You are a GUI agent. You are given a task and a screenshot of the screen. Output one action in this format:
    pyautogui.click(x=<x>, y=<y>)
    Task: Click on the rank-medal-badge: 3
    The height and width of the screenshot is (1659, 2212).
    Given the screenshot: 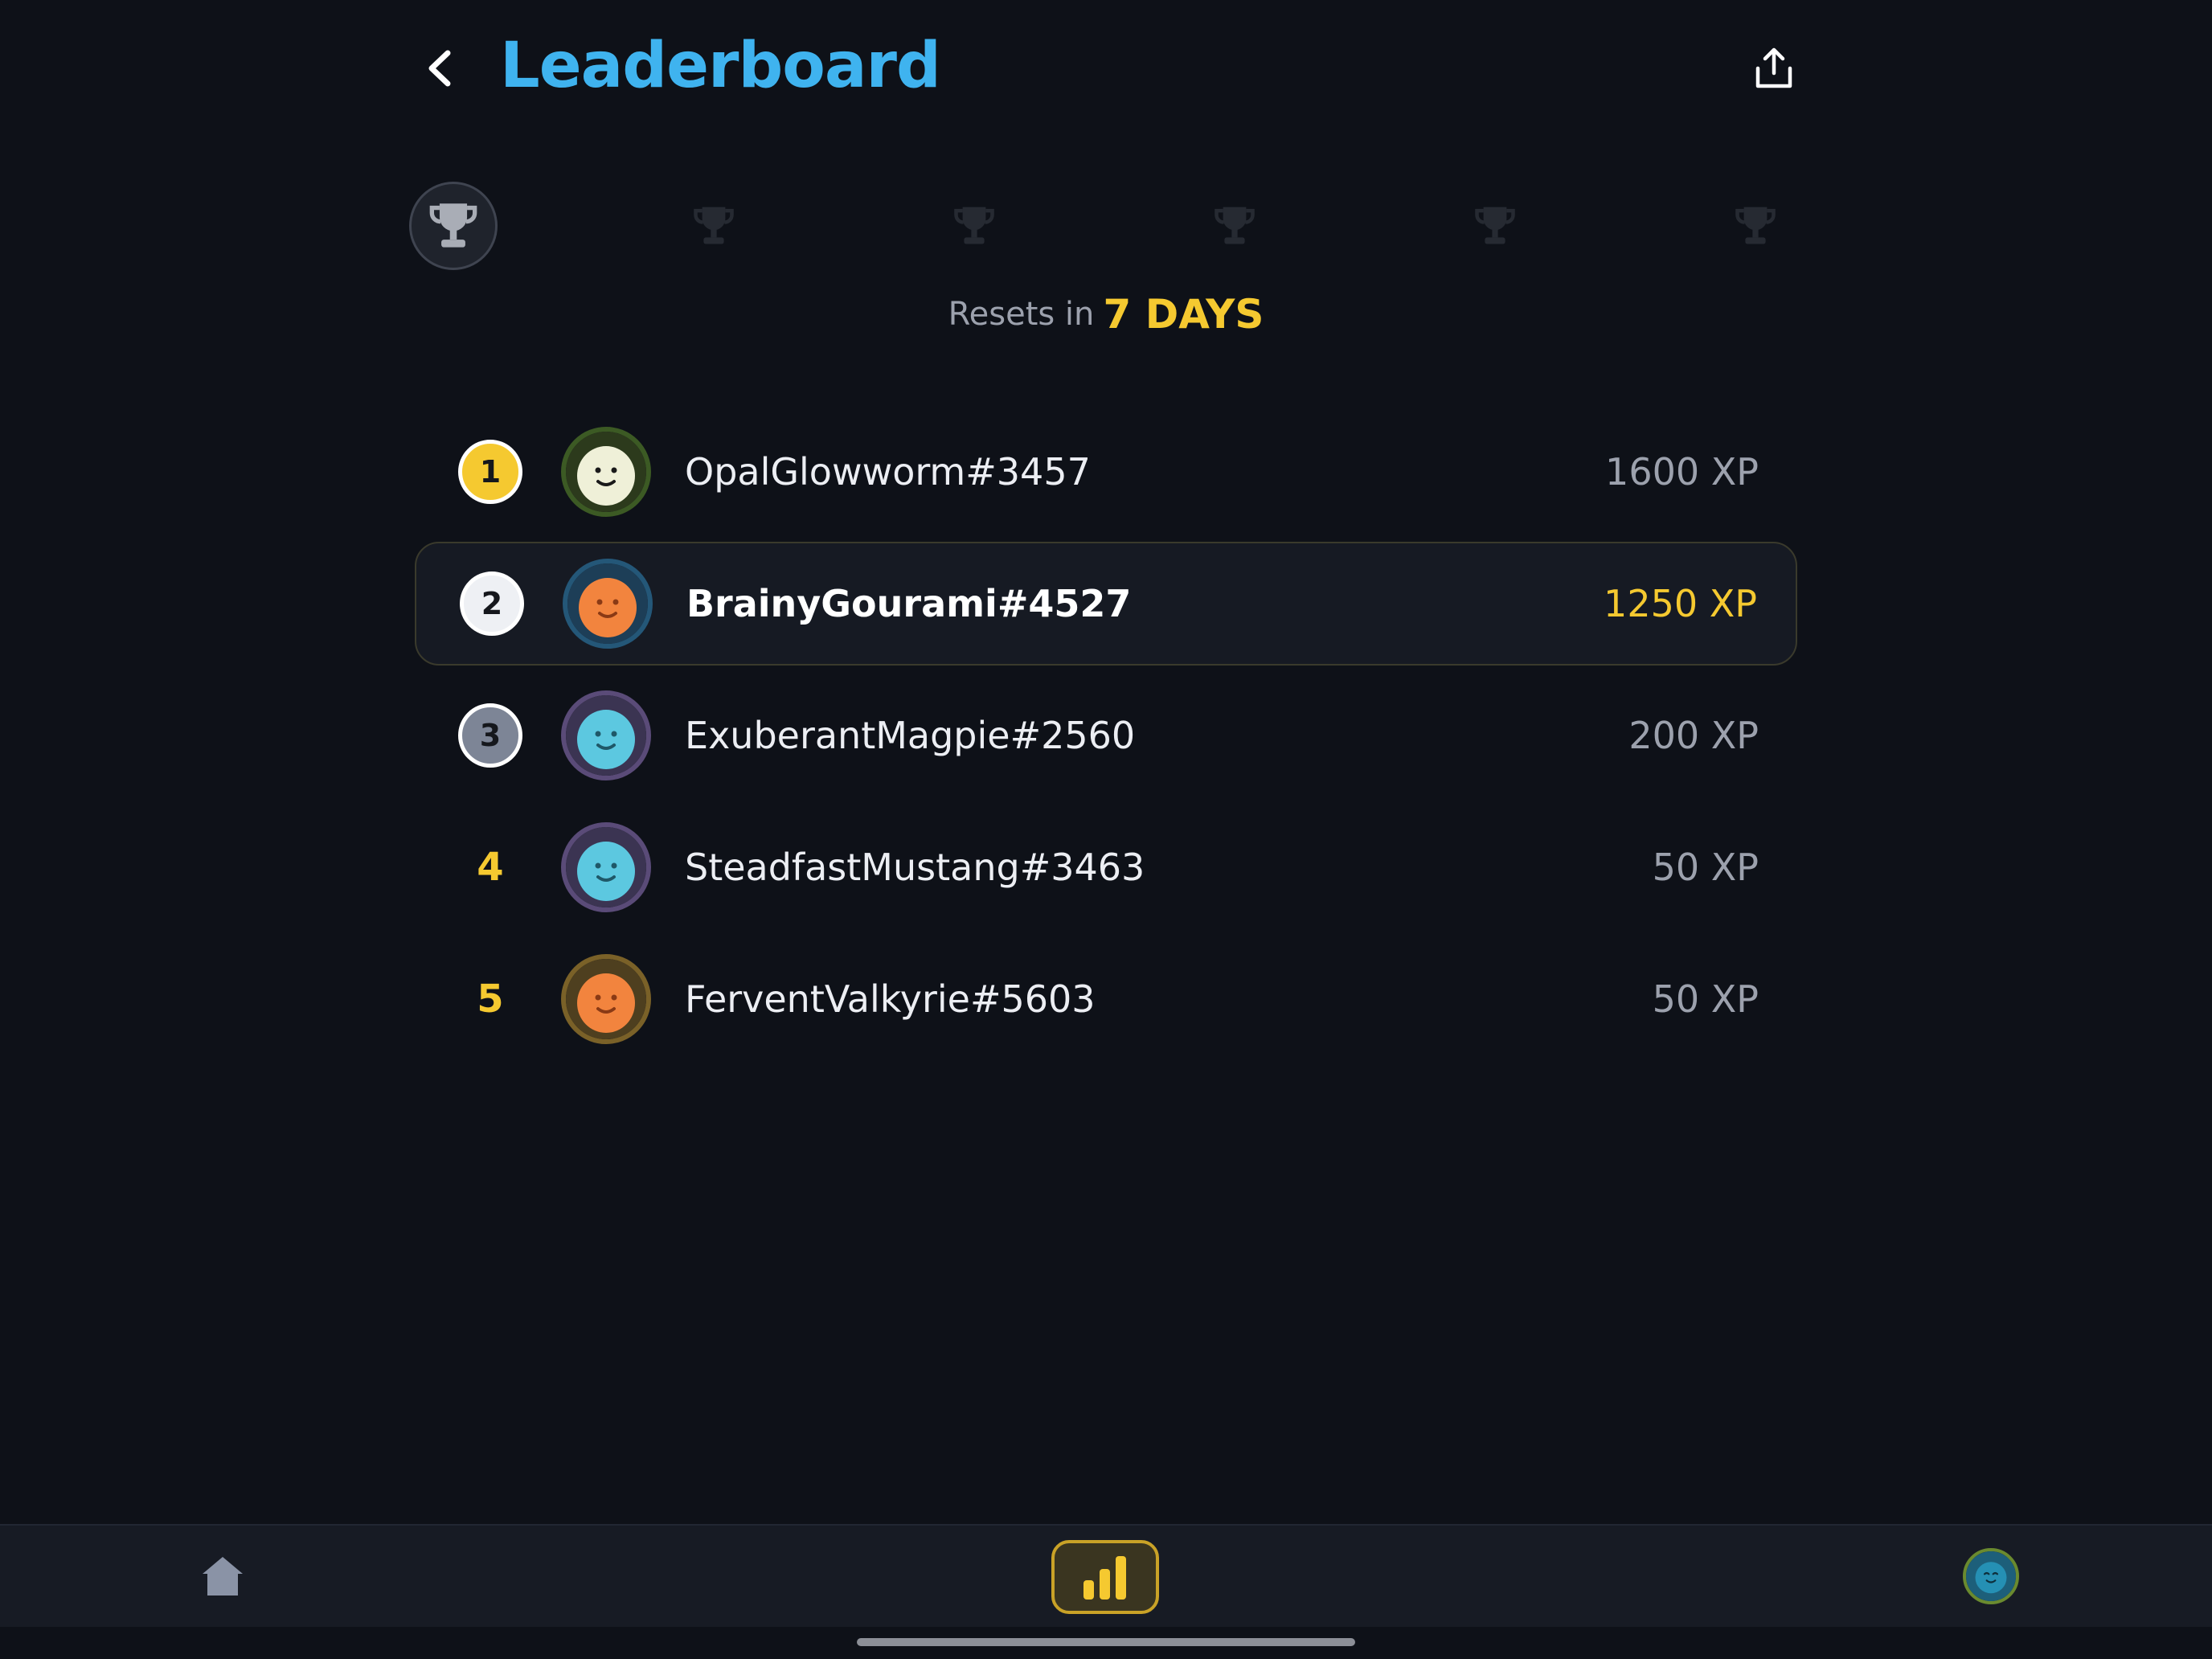 What is the action you would take?
    pyautogui.click(x=490, y=735)
    